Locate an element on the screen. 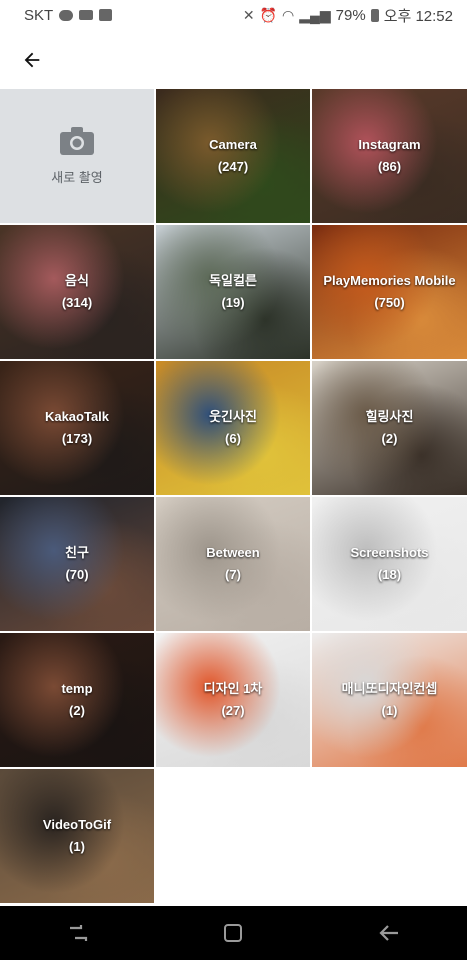 The image size is (467, 960). battery-percent: 79% is located at coordinates (350, 15).